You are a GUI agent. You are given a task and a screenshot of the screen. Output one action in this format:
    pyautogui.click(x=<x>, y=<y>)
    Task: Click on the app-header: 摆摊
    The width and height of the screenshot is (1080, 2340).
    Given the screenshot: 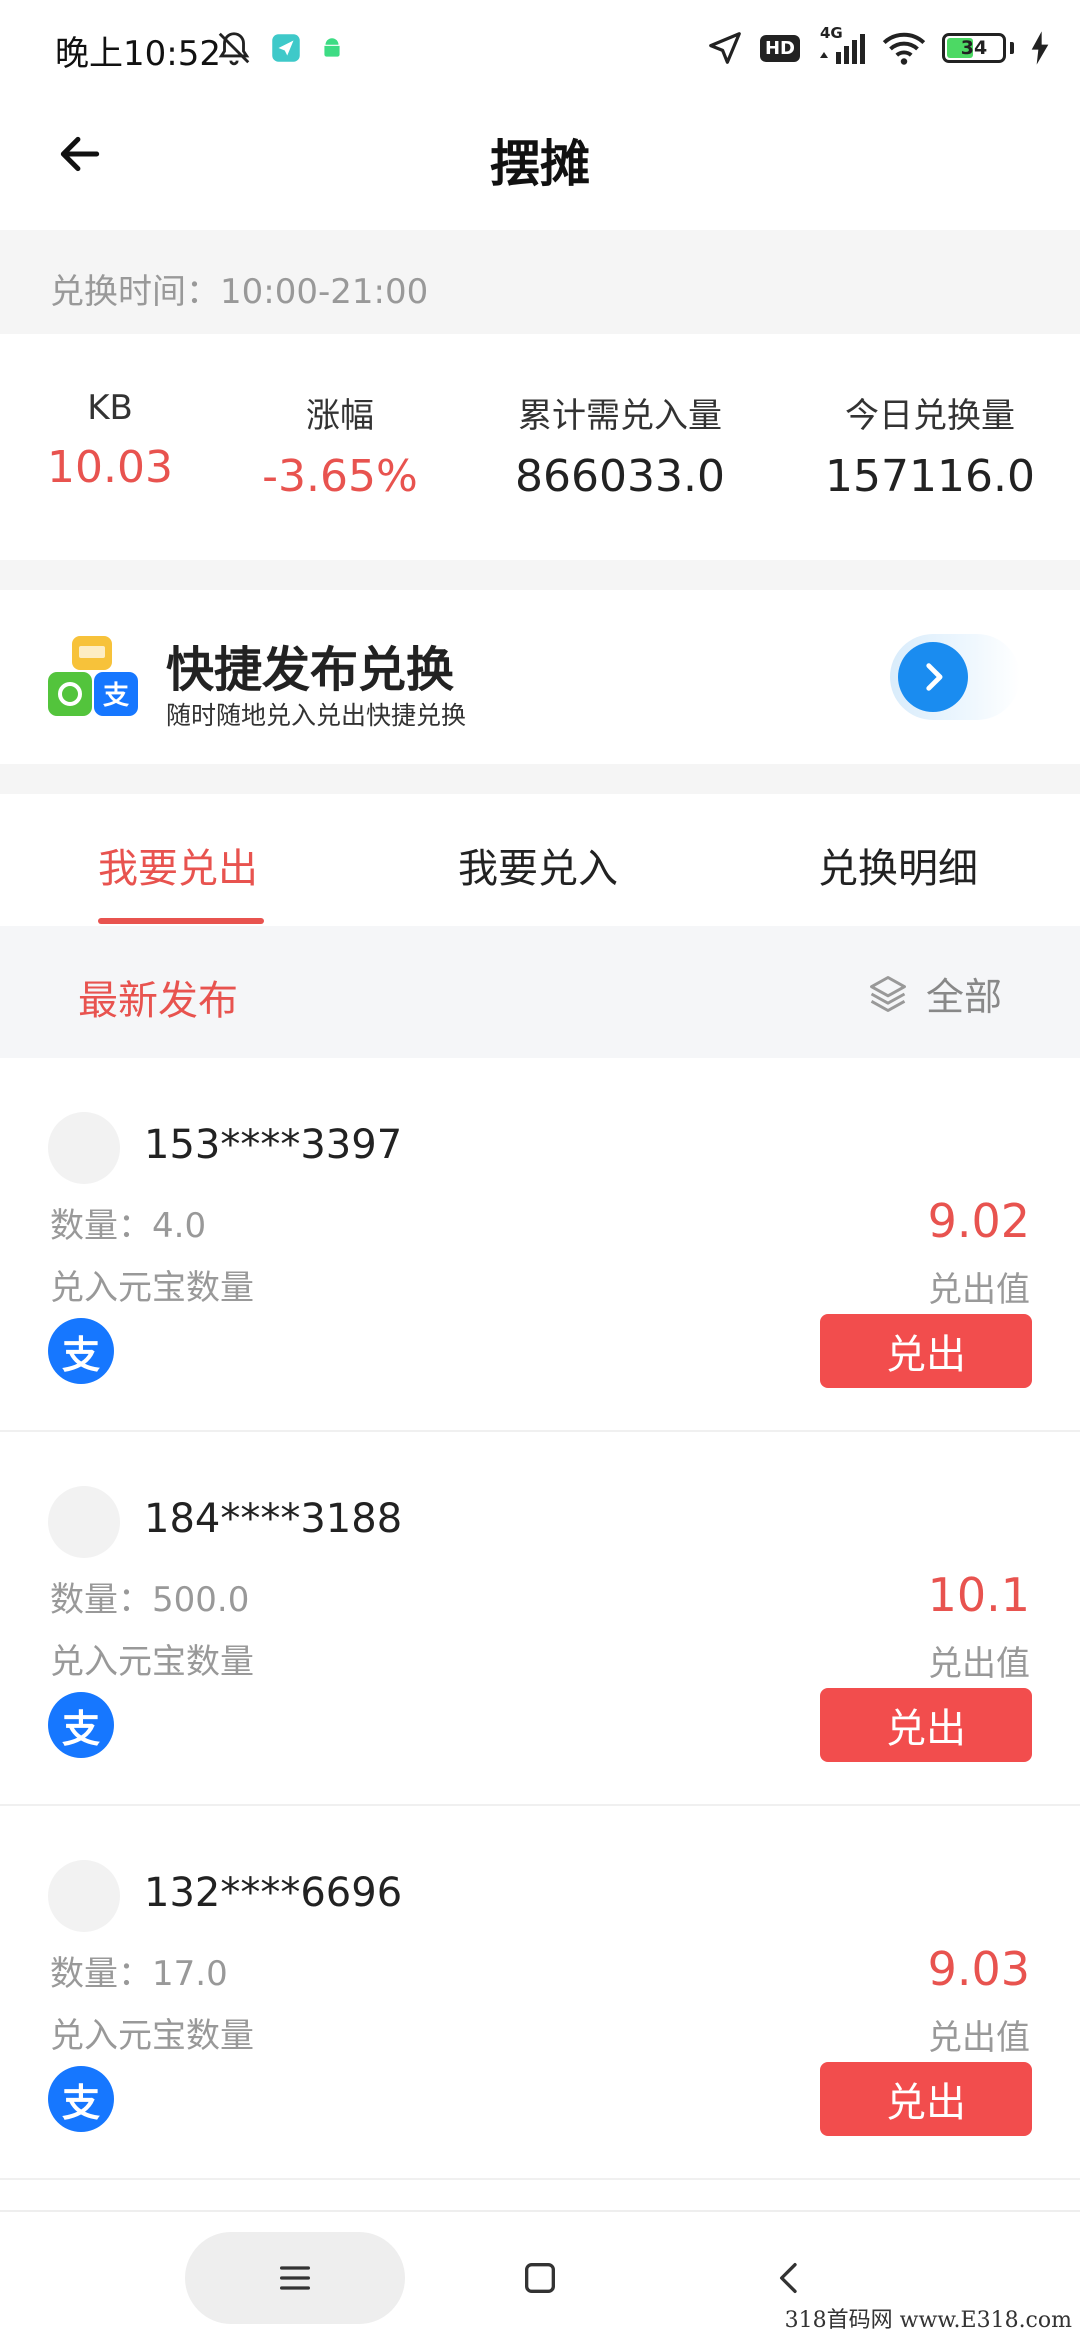 What is the action you would take?
    pyautogui.click(x=540, y=163)
    